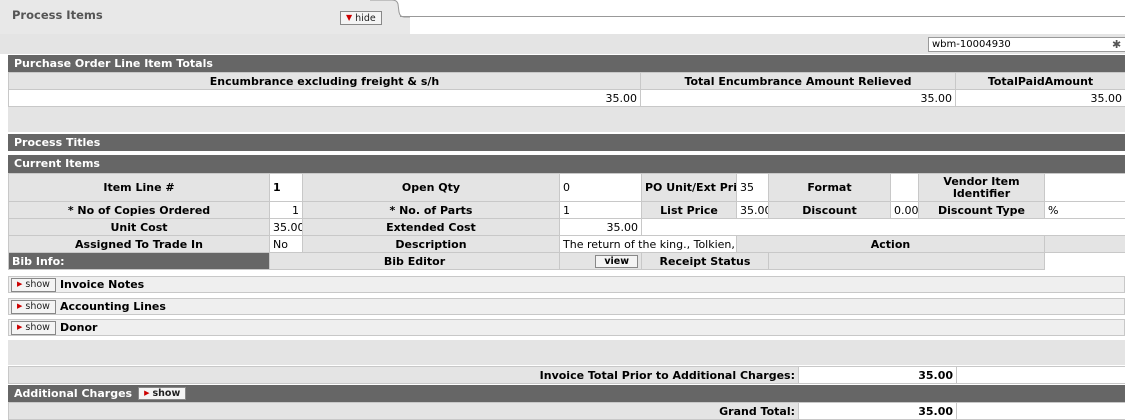 The image size is (1125, 420). What do you see at coordinates (566, 306) in the screenshot?
I see `accounting-lines-row: ▶show Accounting Lines` at bounding box center [566, 306].